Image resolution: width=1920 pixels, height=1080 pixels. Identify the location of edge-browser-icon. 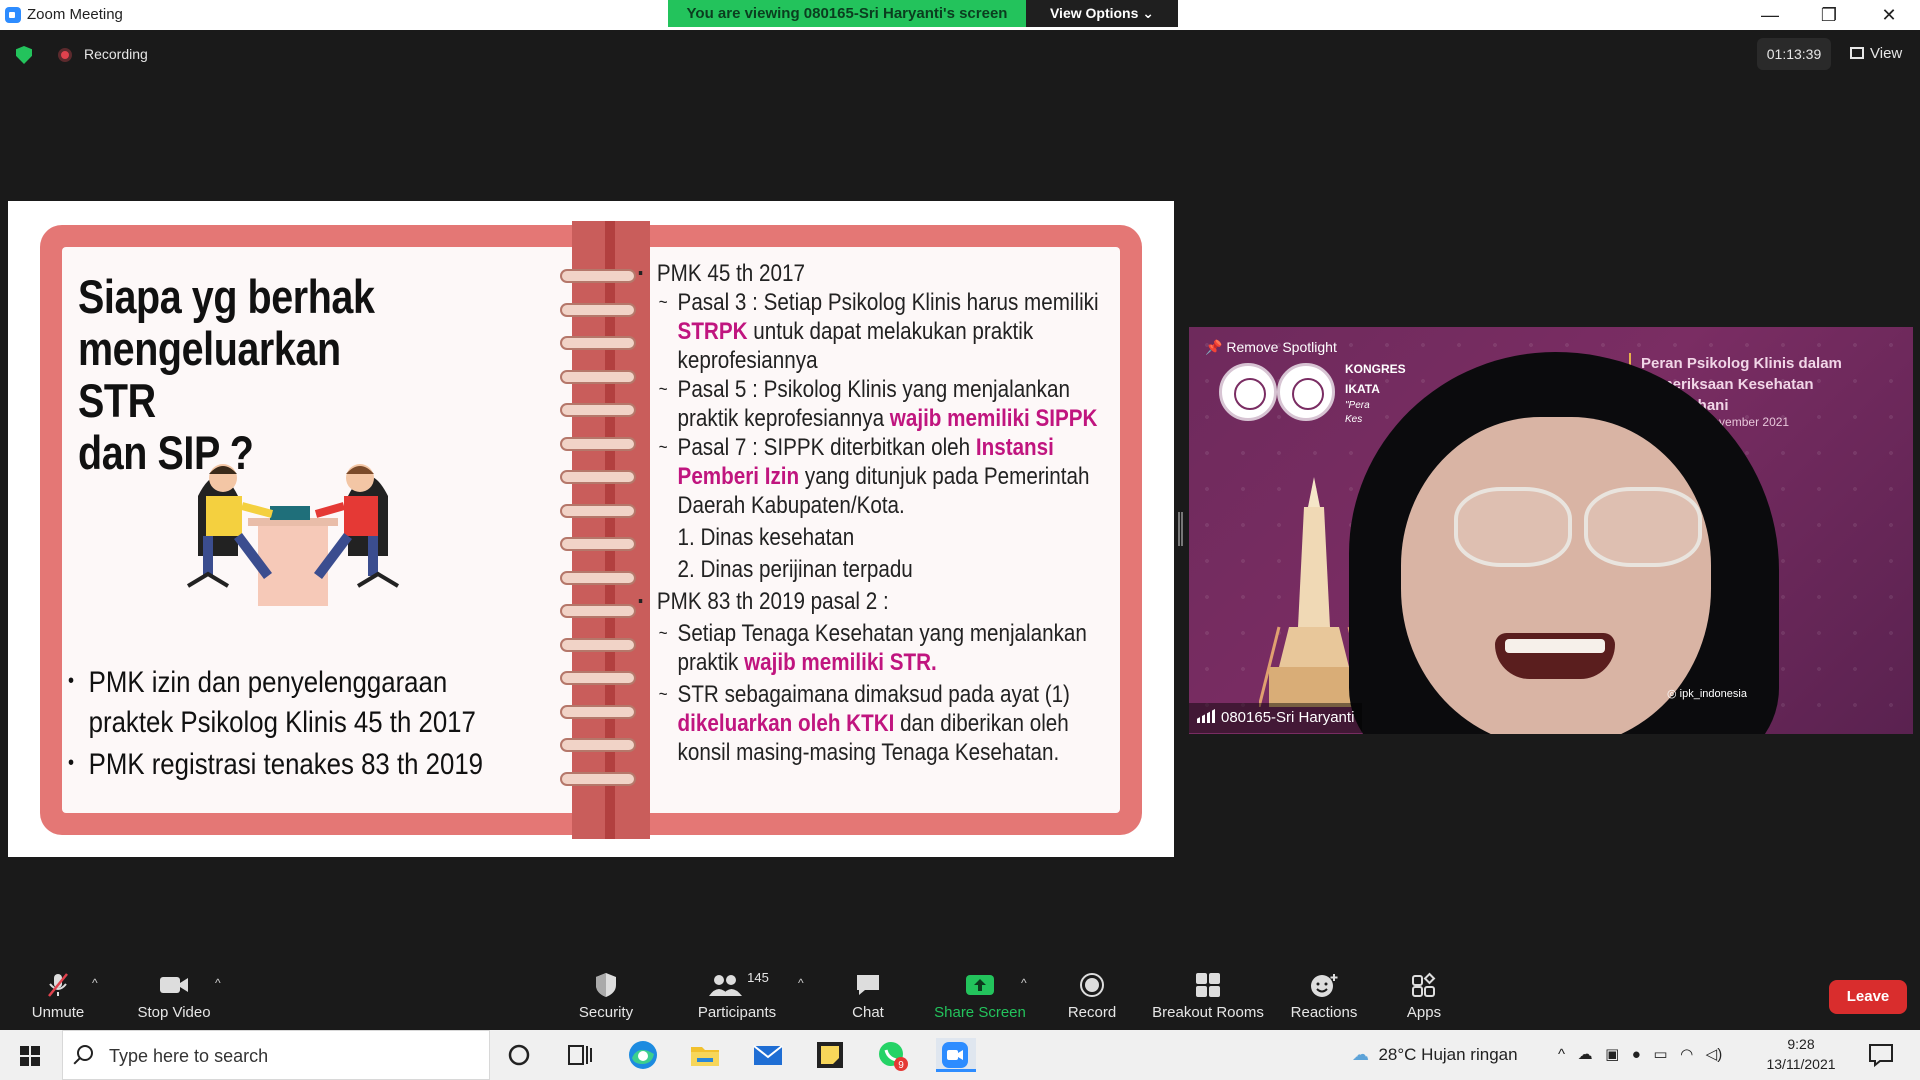
(643, 1055).